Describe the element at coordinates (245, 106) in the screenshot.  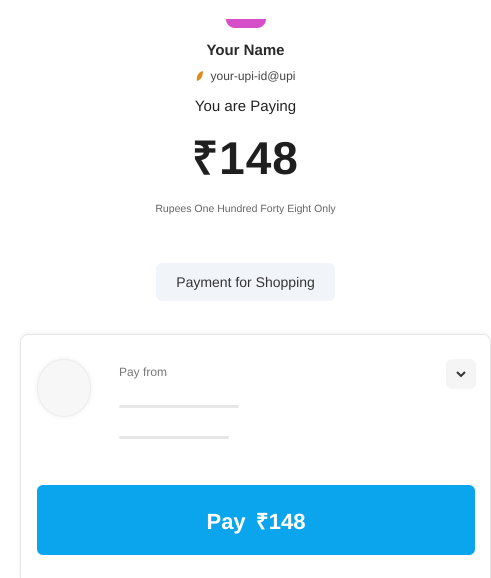
I see `paying-heading: You are Paying` at that location.